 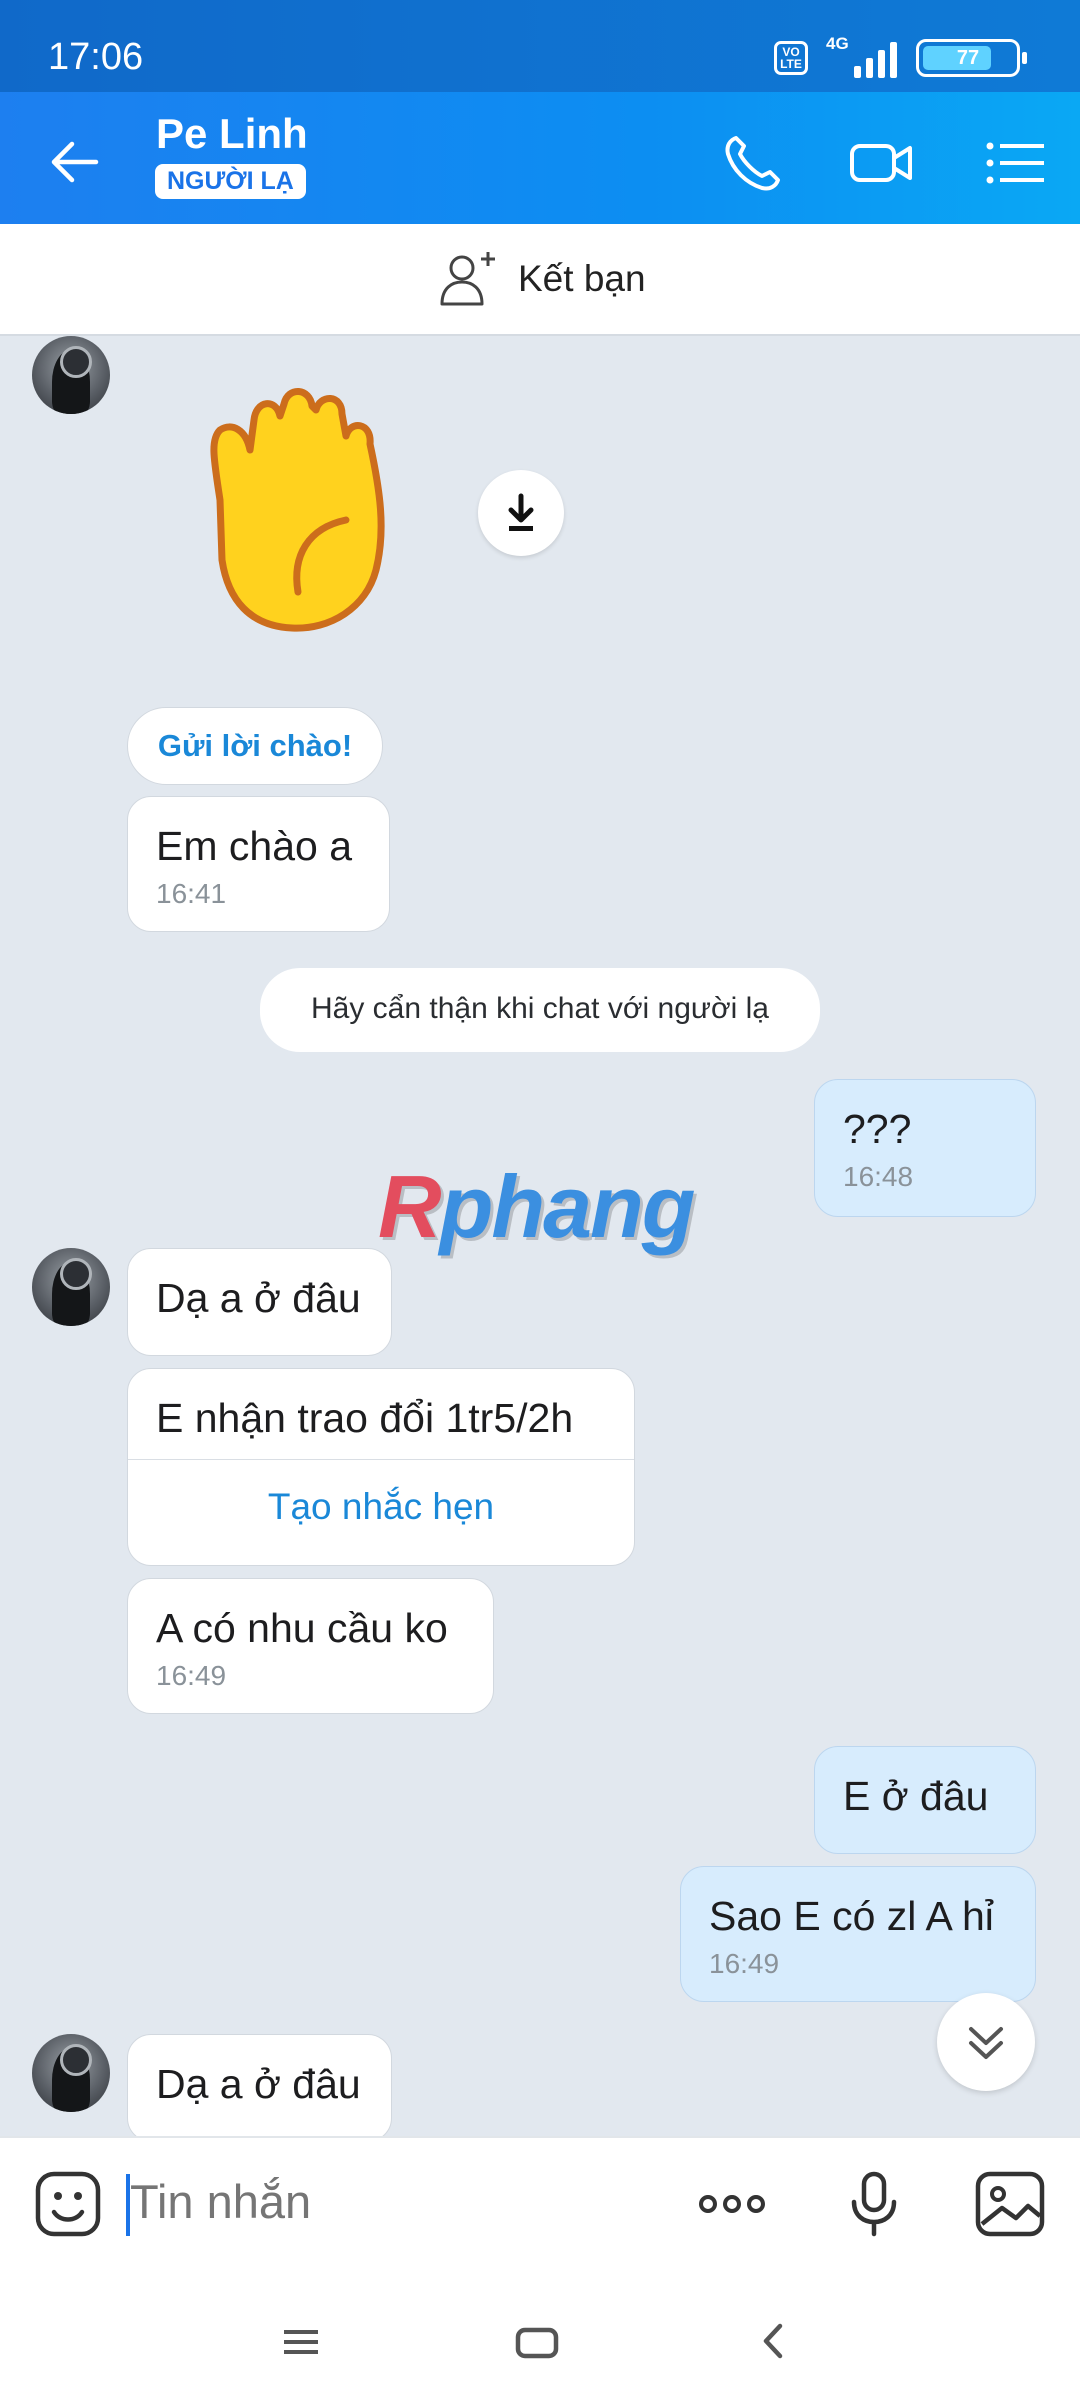 I want to click on microphone-icon, so click(x=874, y=2204).